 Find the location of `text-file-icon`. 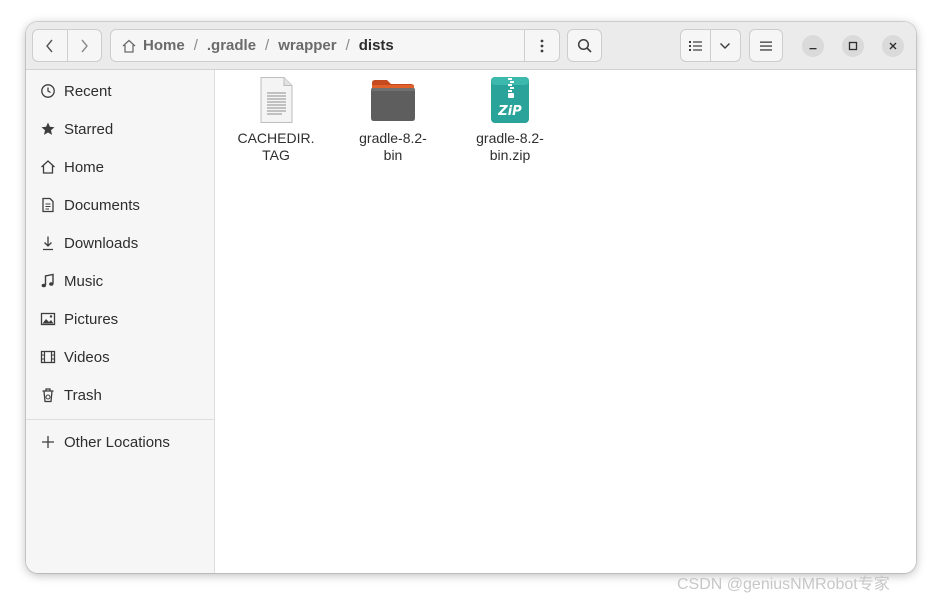

text-file-icon is located at coordinates (276, 100).